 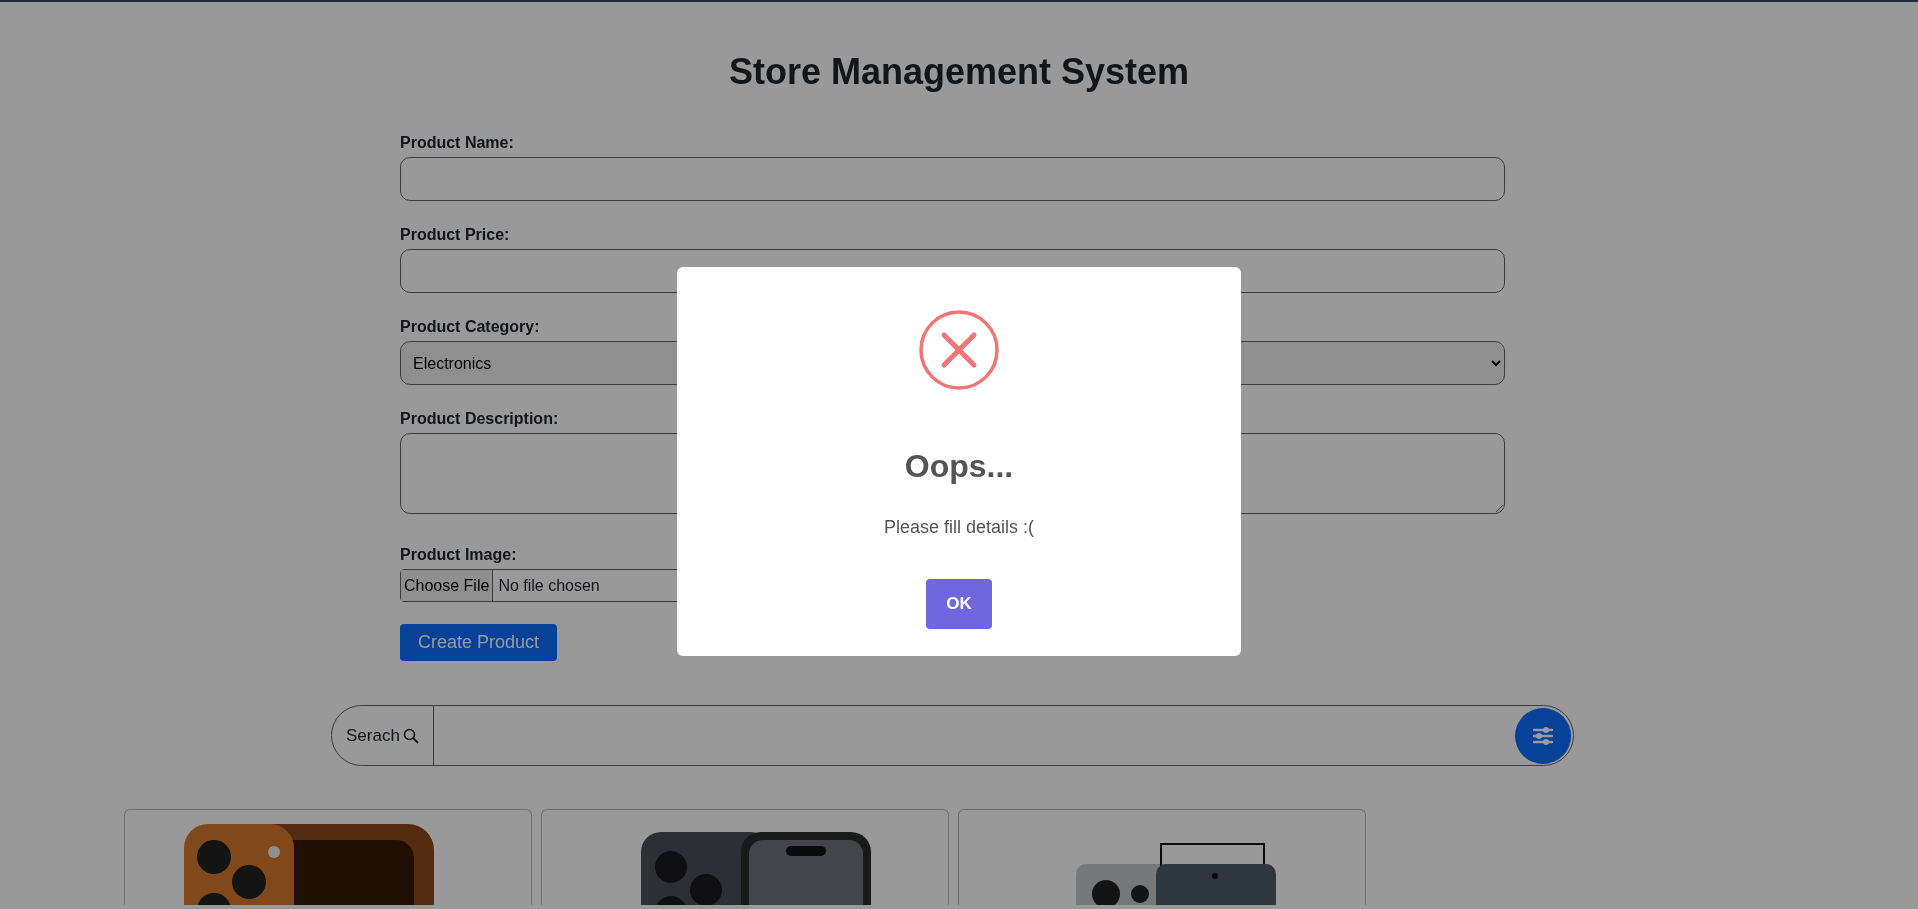 I want to click on field-label: Product Price:, so click(x=455, y=235).